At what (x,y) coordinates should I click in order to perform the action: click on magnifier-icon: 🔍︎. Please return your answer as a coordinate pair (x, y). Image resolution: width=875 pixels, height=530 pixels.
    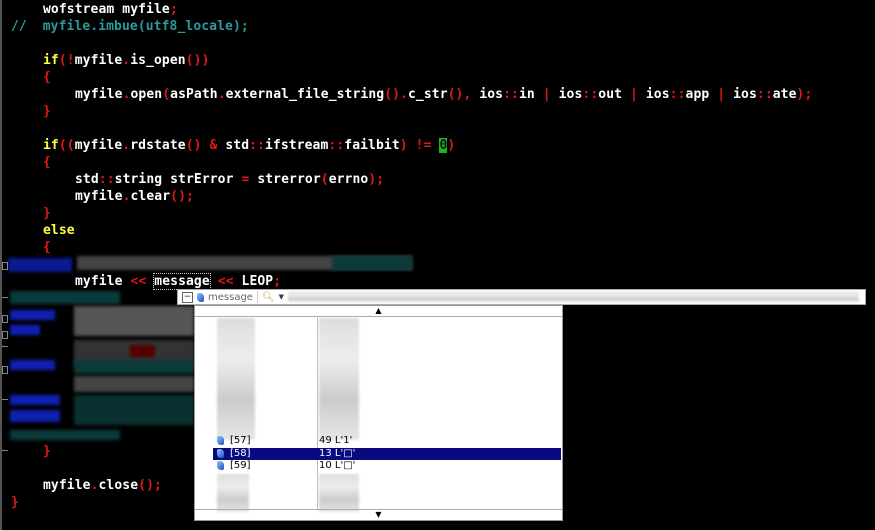
    Looking at the image, I should click on (268, 297).